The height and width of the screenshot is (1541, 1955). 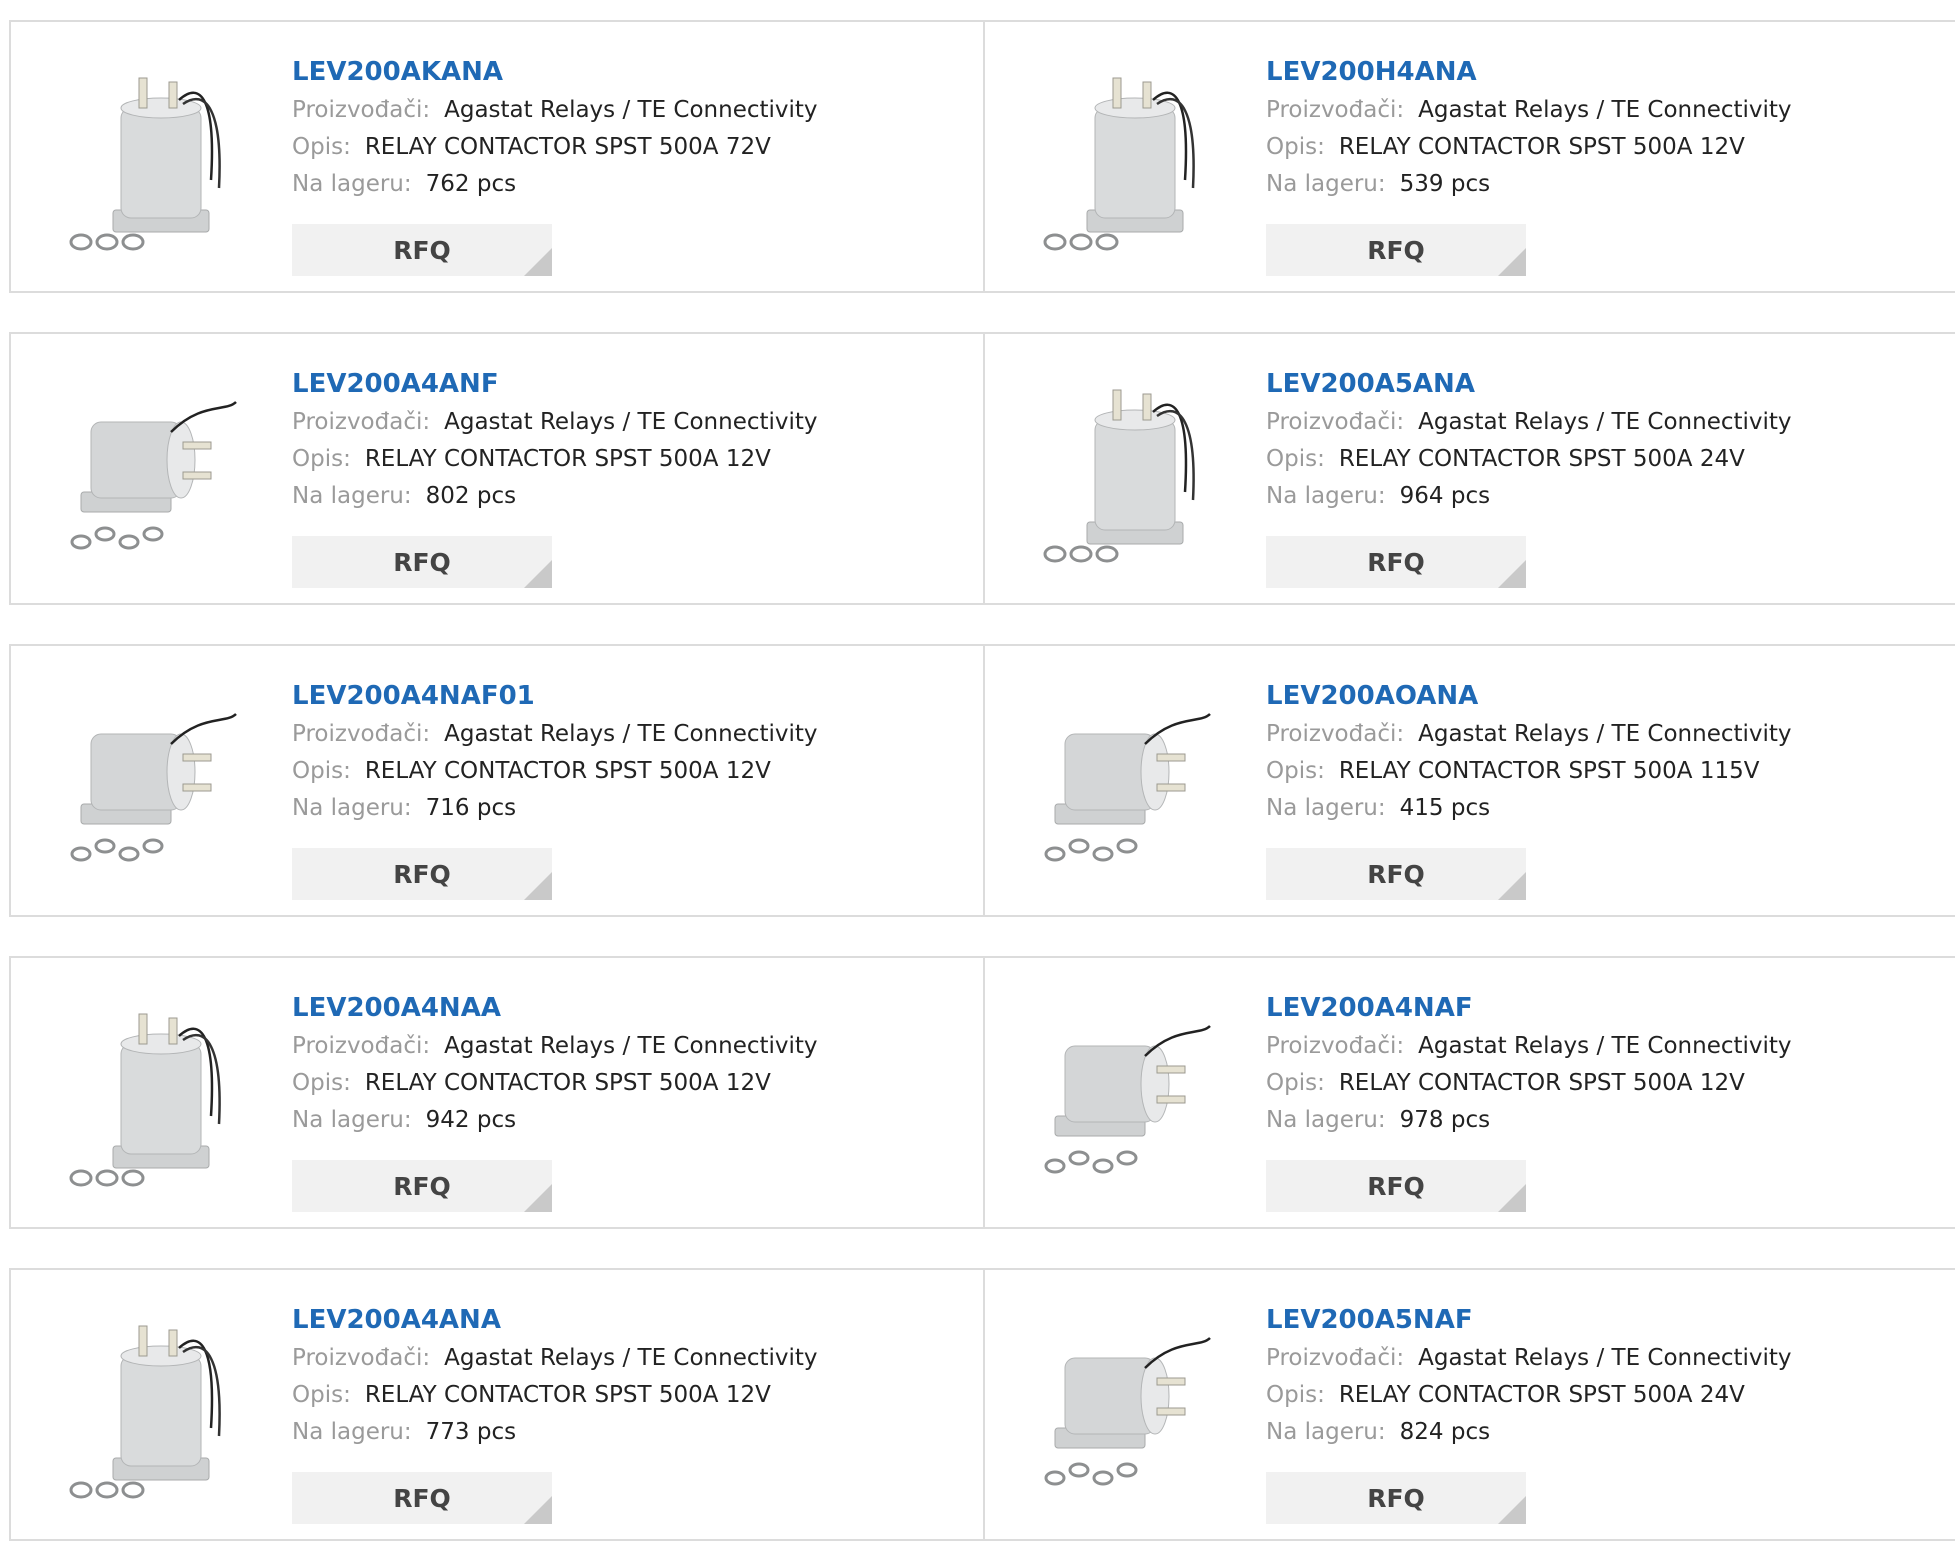 I want to click on stock-value: 964 pcs, so click(x=1445, y=496).